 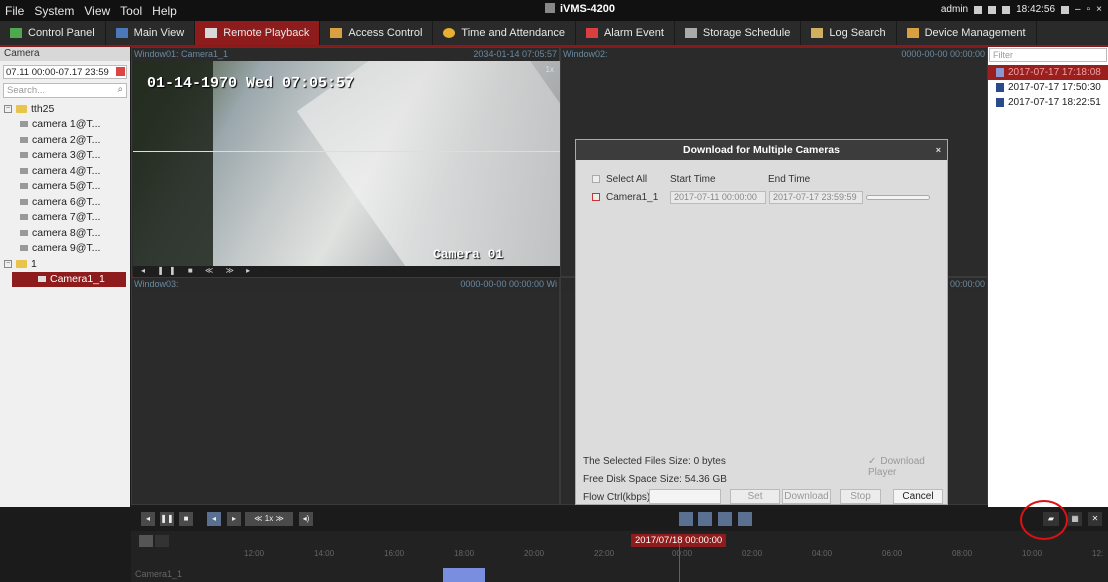 I want to click on select-all-checkbox: Select All, so click(x=619, y=179).